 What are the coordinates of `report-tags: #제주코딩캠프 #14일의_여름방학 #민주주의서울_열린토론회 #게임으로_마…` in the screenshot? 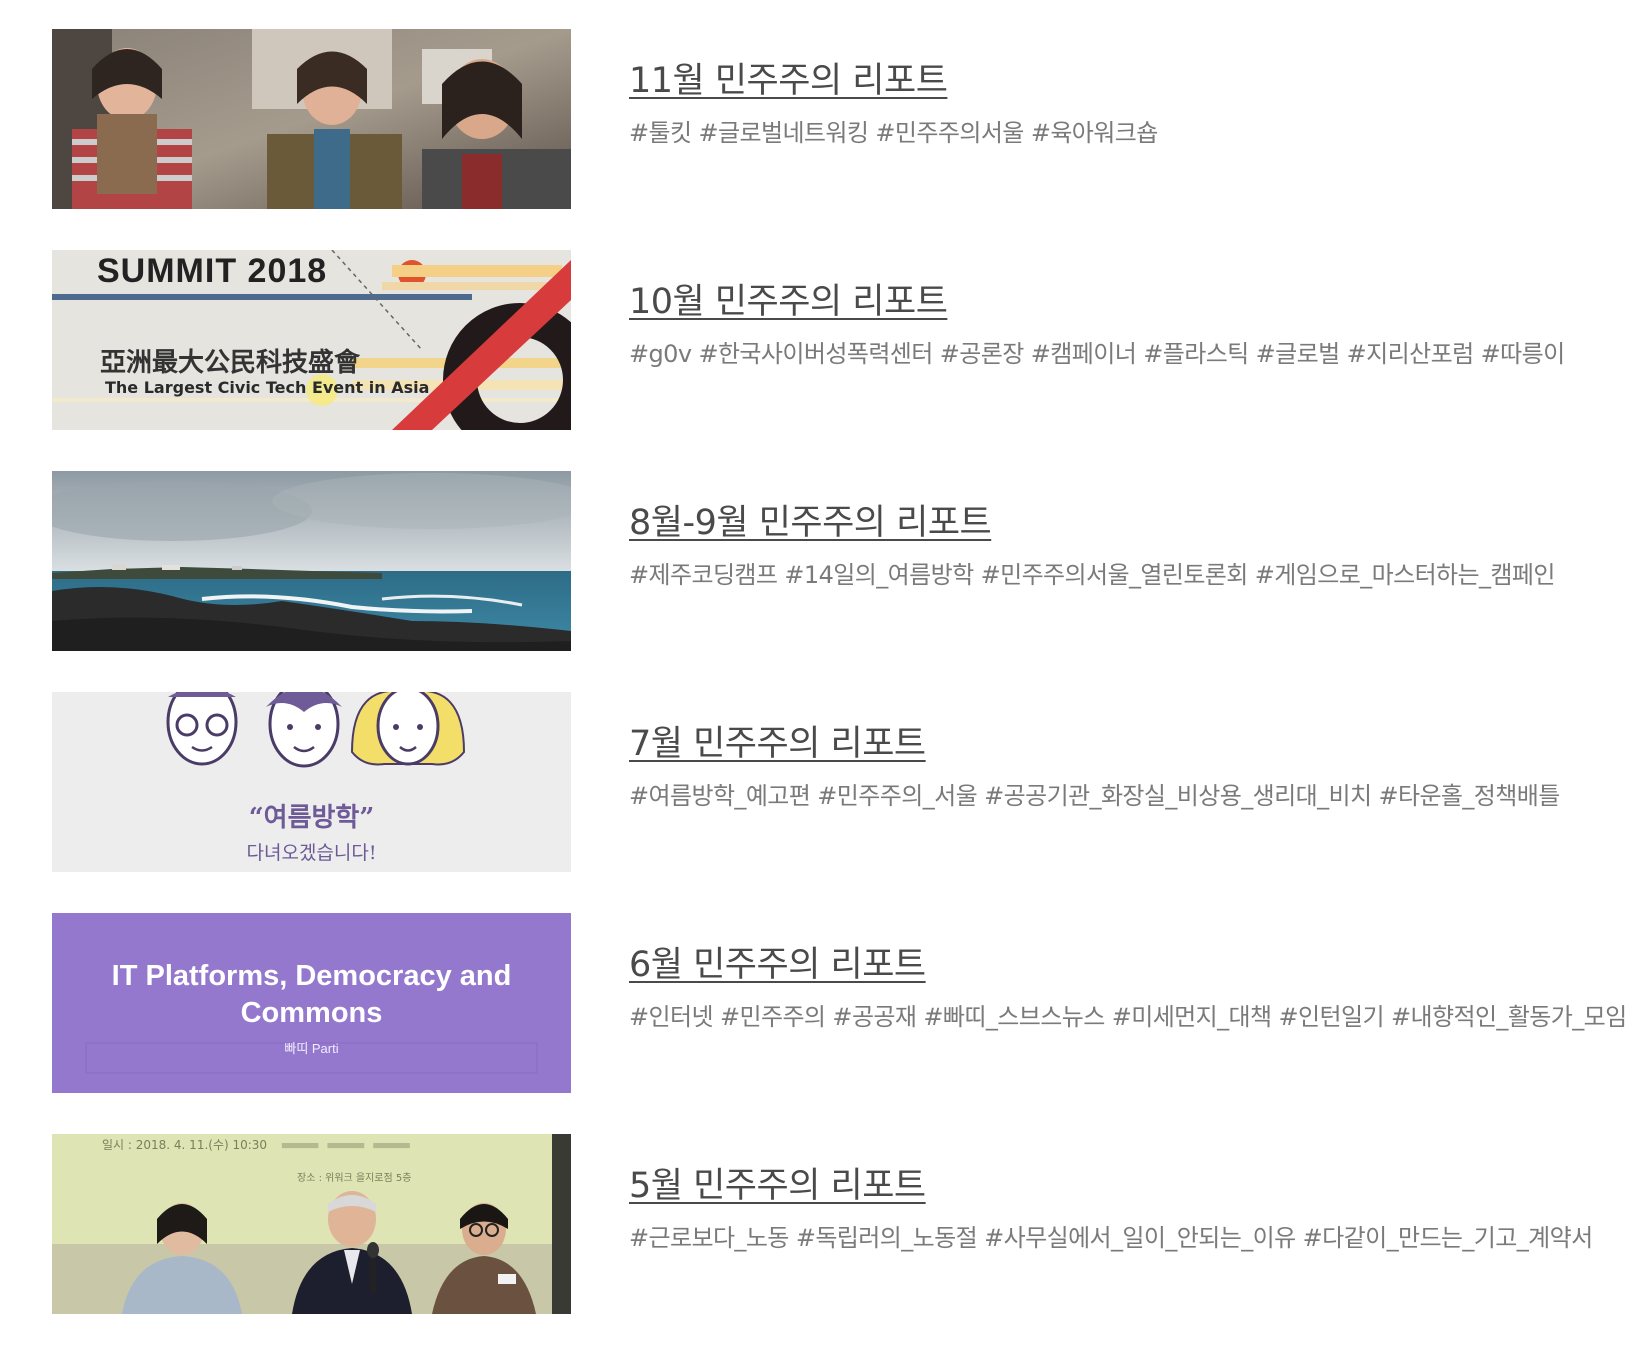 It's located at (1092, 575).